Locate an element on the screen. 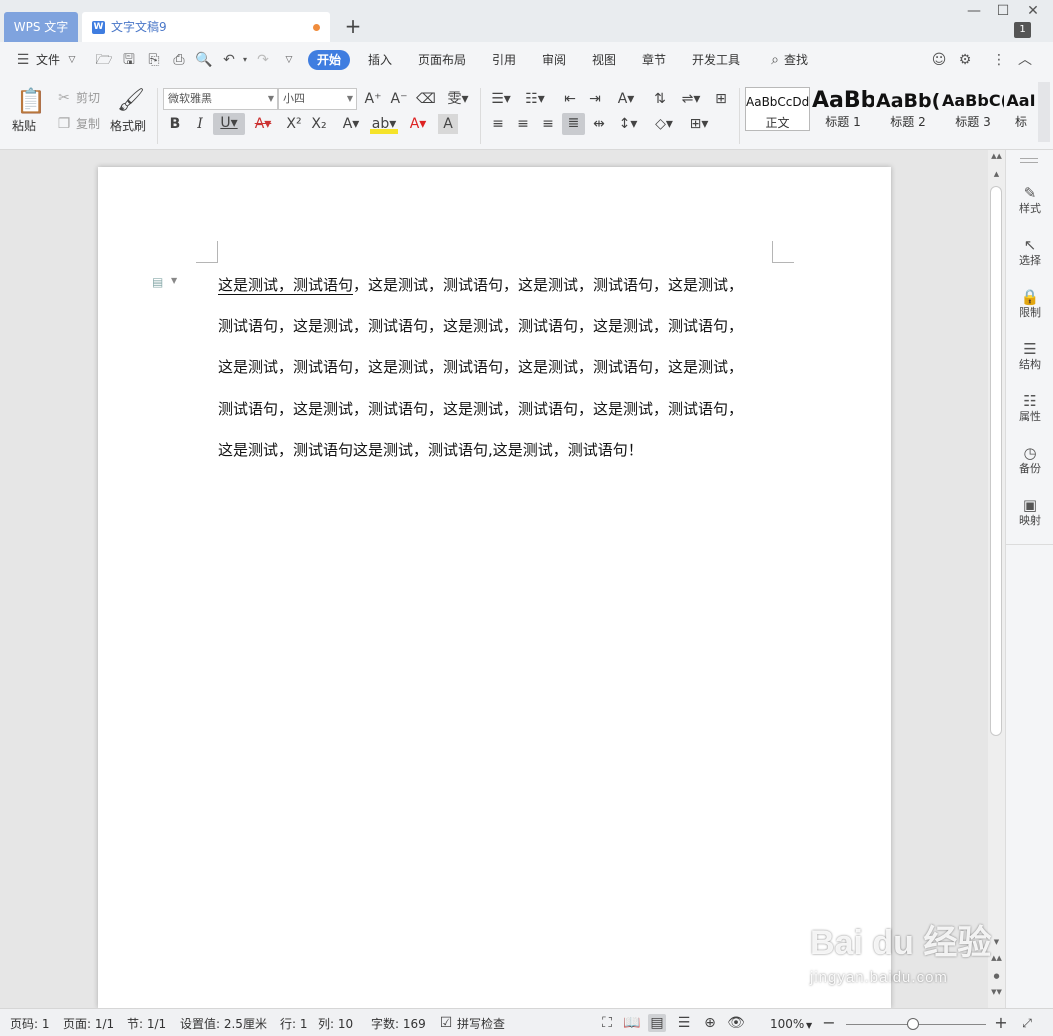 Image resolution: width=1053 pixels, height=1036 pixels. subscript-icon: X₂ is located at coordinates (319, 124).